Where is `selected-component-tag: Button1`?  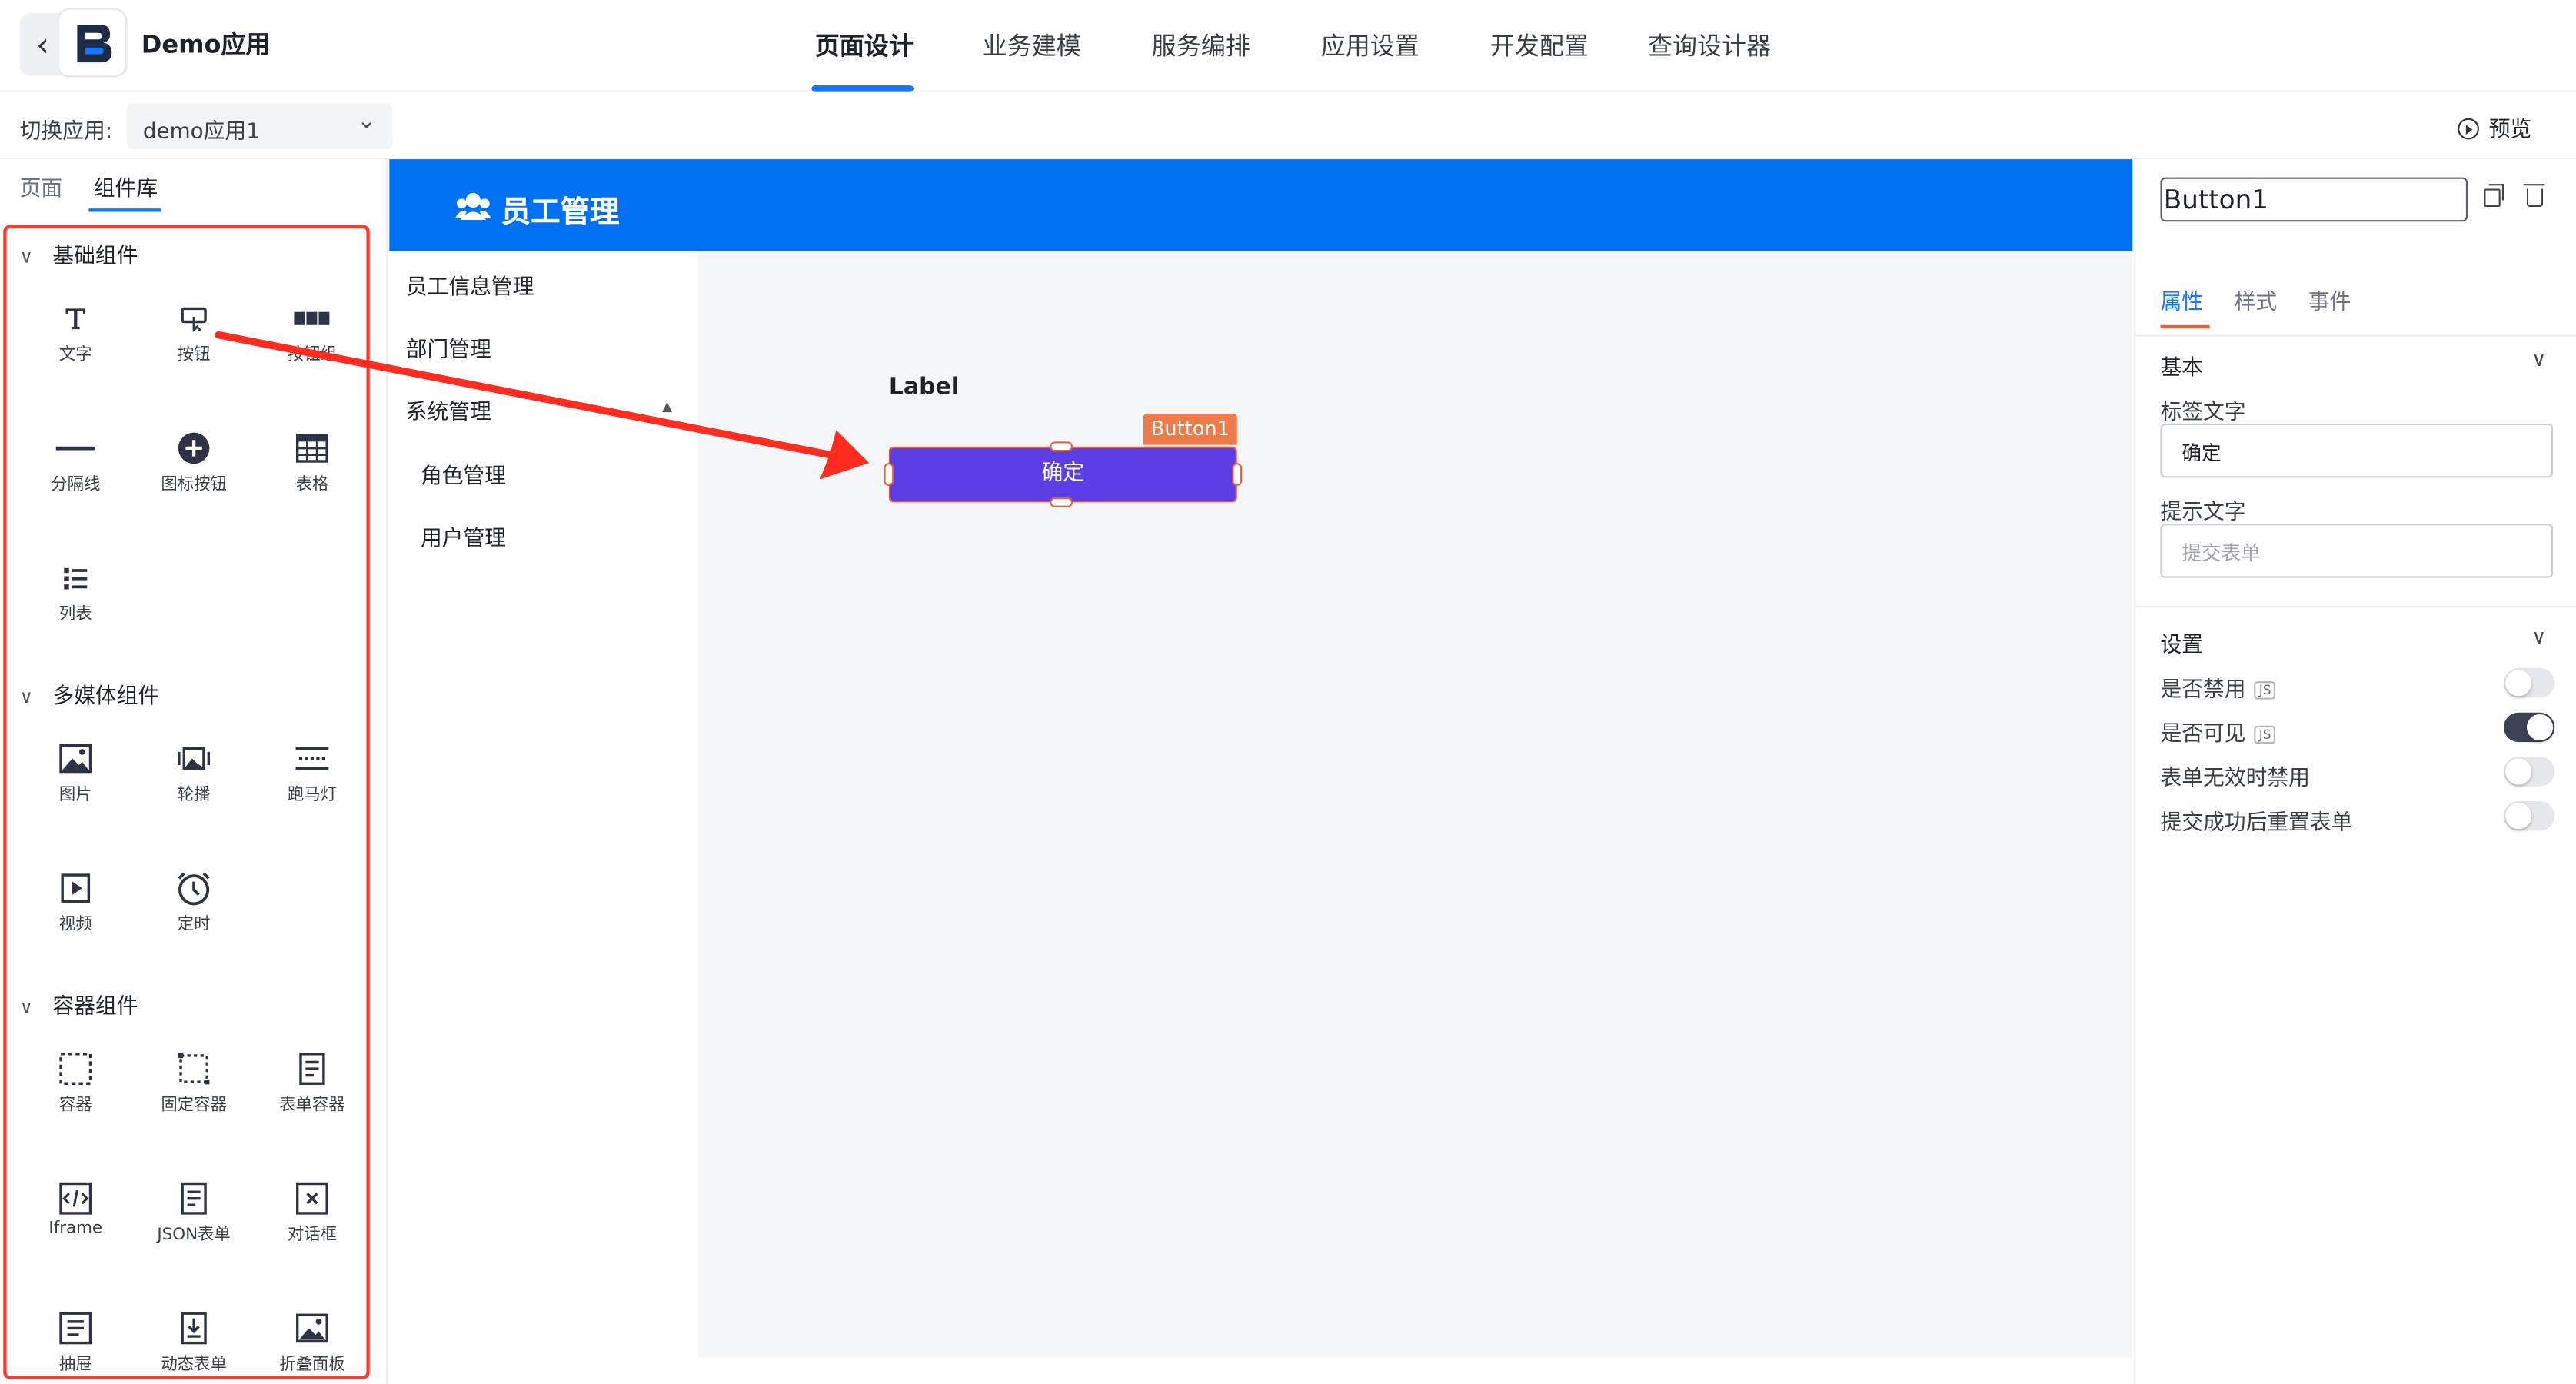
selected-component-tag: Button1 is located at coordinates (1190, 429).